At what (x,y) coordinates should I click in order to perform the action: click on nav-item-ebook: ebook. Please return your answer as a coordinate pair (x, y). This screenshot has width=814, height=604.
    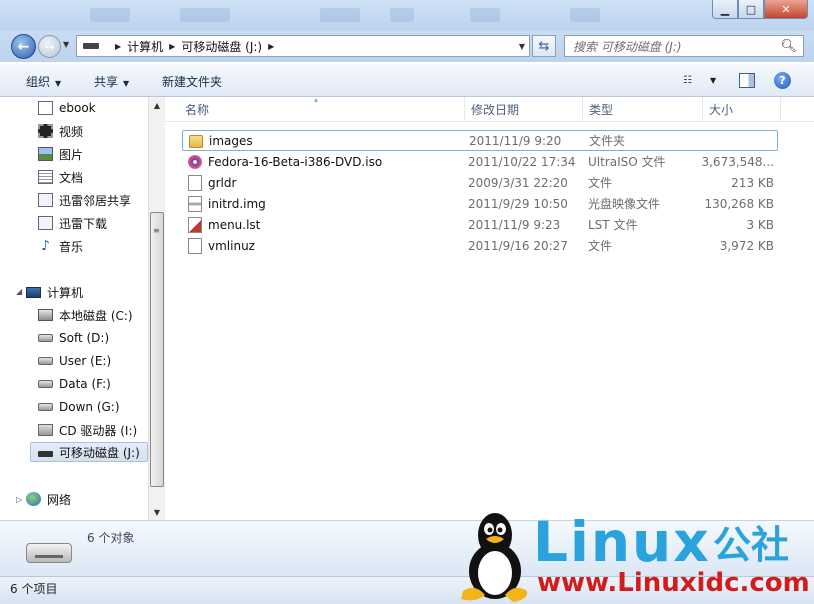
    Looking at the image, I should click on (67, 108).